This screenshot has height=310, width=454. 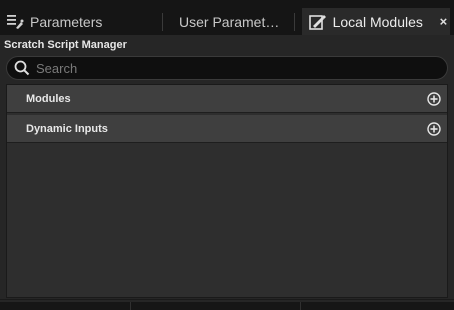 I want to click on search-input, so click(x=226, y=68).